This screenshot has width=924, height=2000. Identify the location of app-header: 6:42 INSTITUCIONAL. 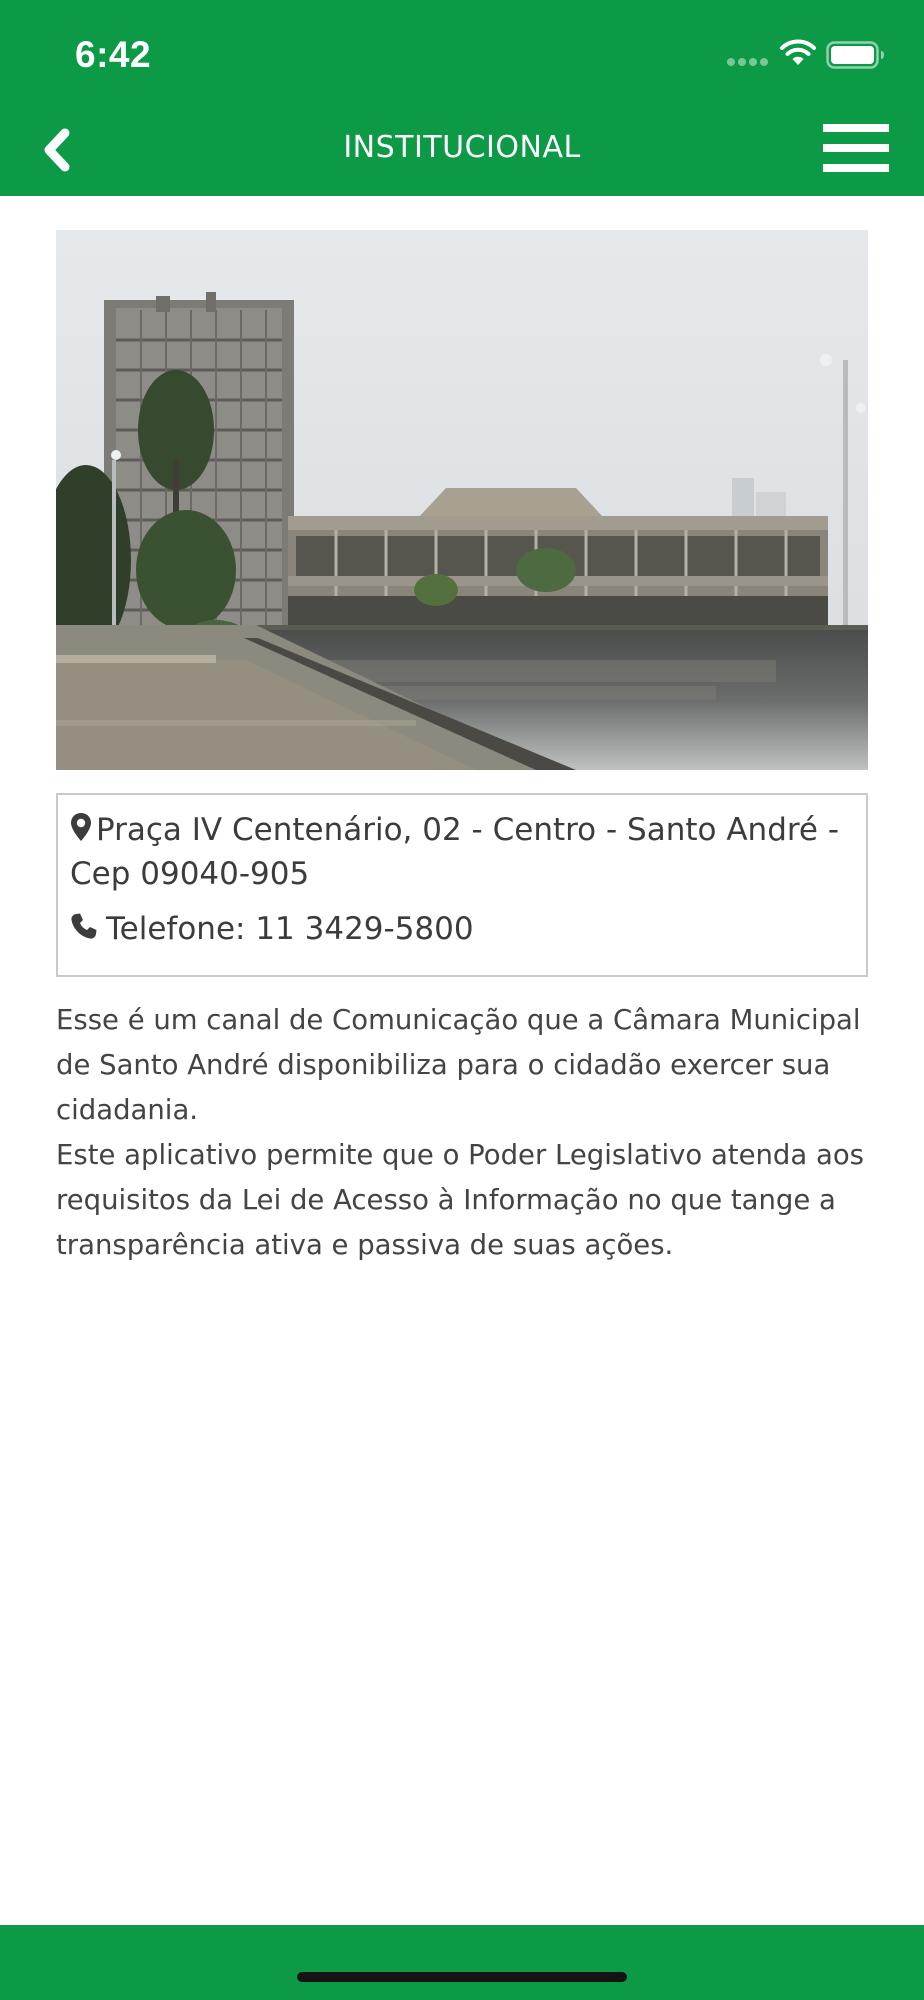
(462, 98).